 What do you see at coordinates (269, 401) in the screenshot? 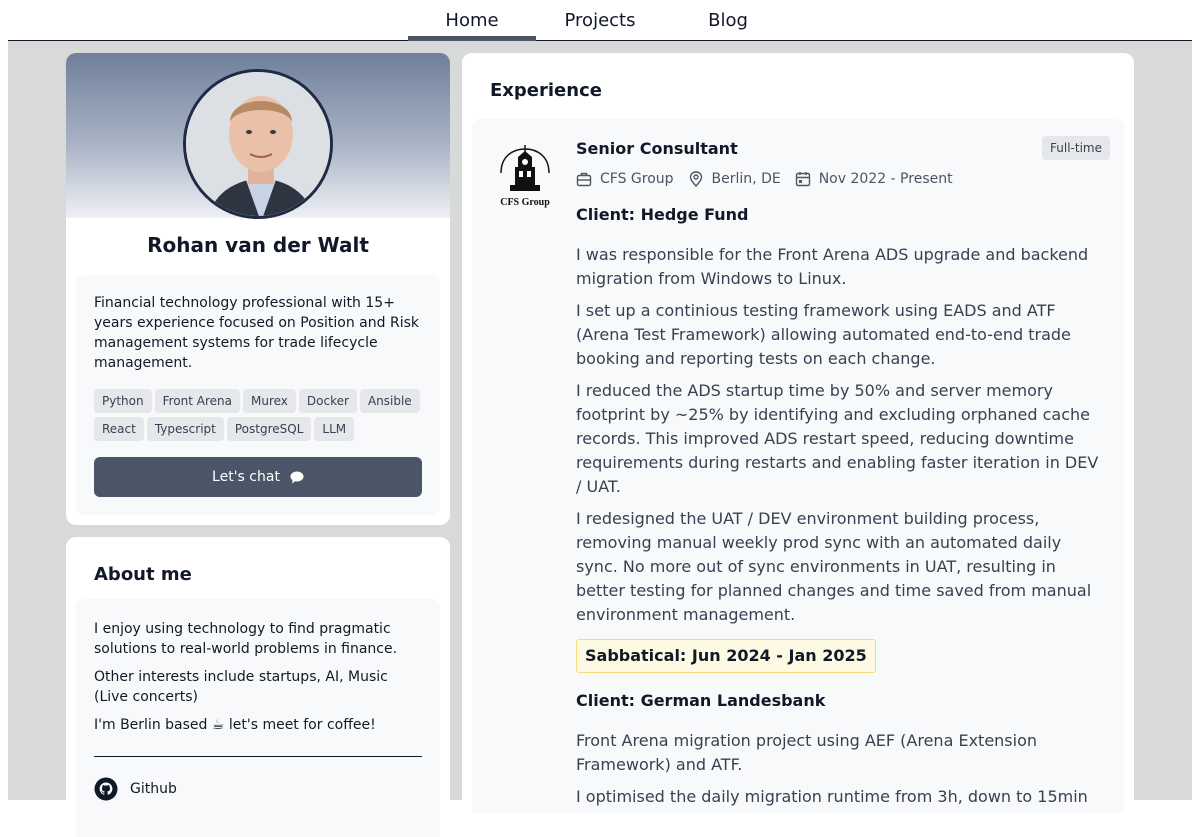
I see `skill-tag: Murex` at bounding box center [269, 401].